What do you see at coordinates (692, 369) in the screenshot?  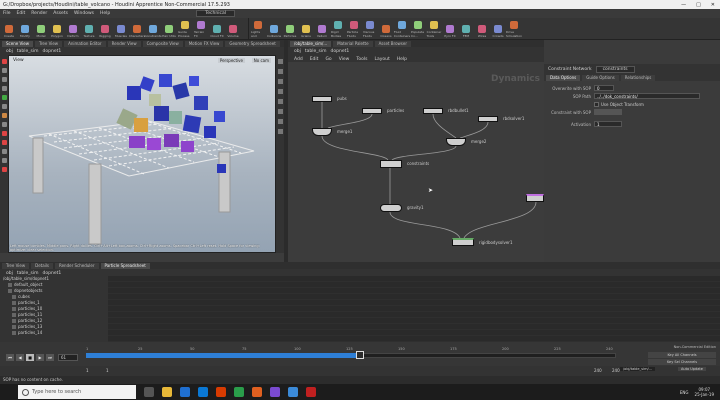 I see `auto-update-button: Auto Update` at bounding box center [692, 369].